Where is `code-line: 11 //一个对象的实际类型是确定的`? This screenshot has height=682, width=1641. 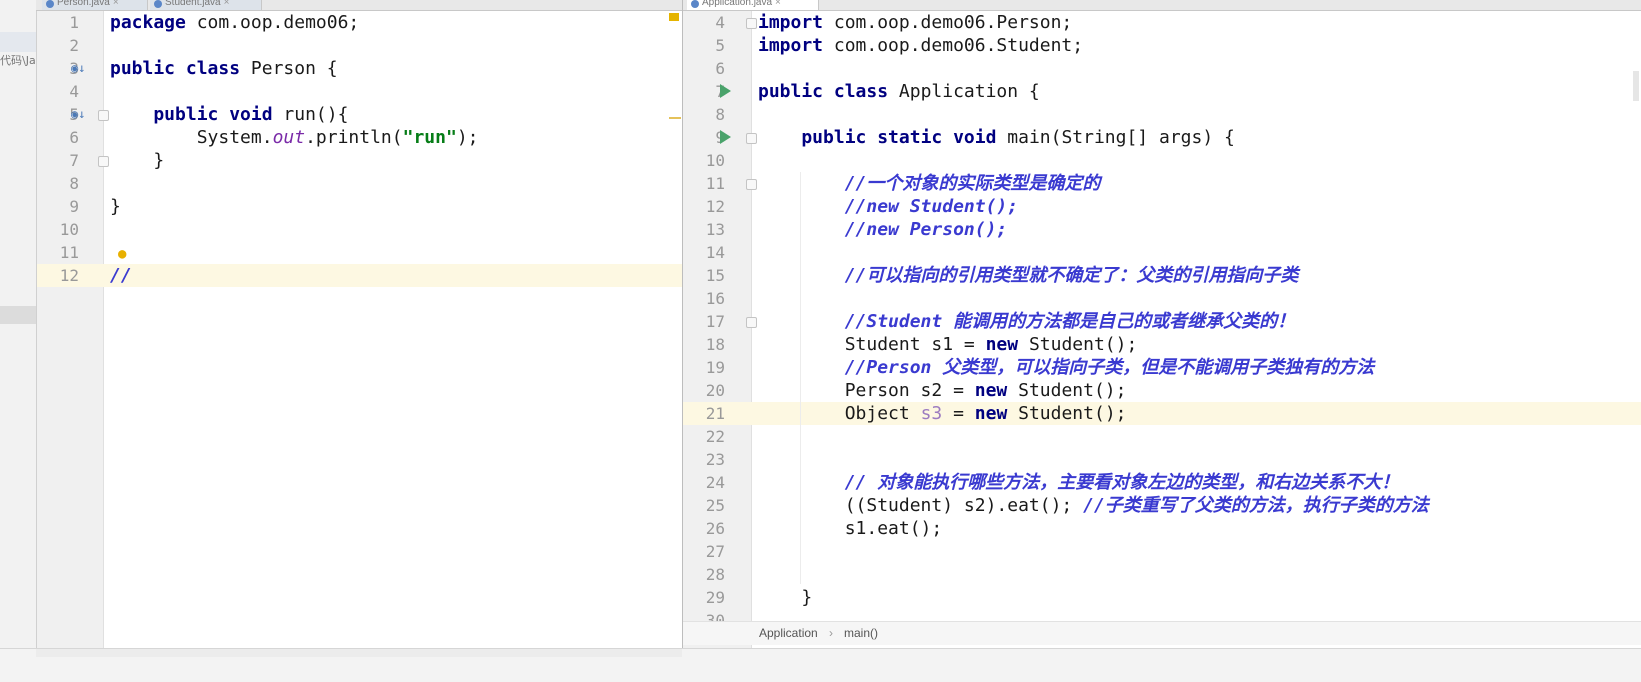 code-line: 11 //一个对象的实际类型是确定的 is located at coordinates (1162, 183).